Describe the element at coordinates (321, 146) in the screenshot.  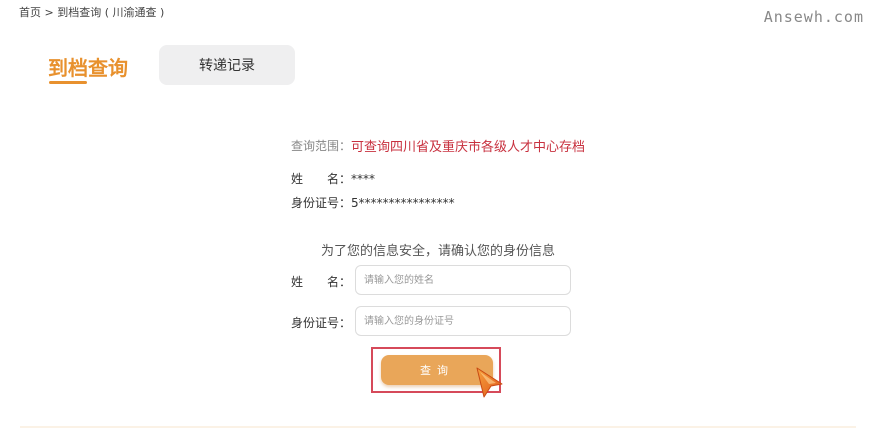
I see `query-scope-label: 查询范围：` at that location.